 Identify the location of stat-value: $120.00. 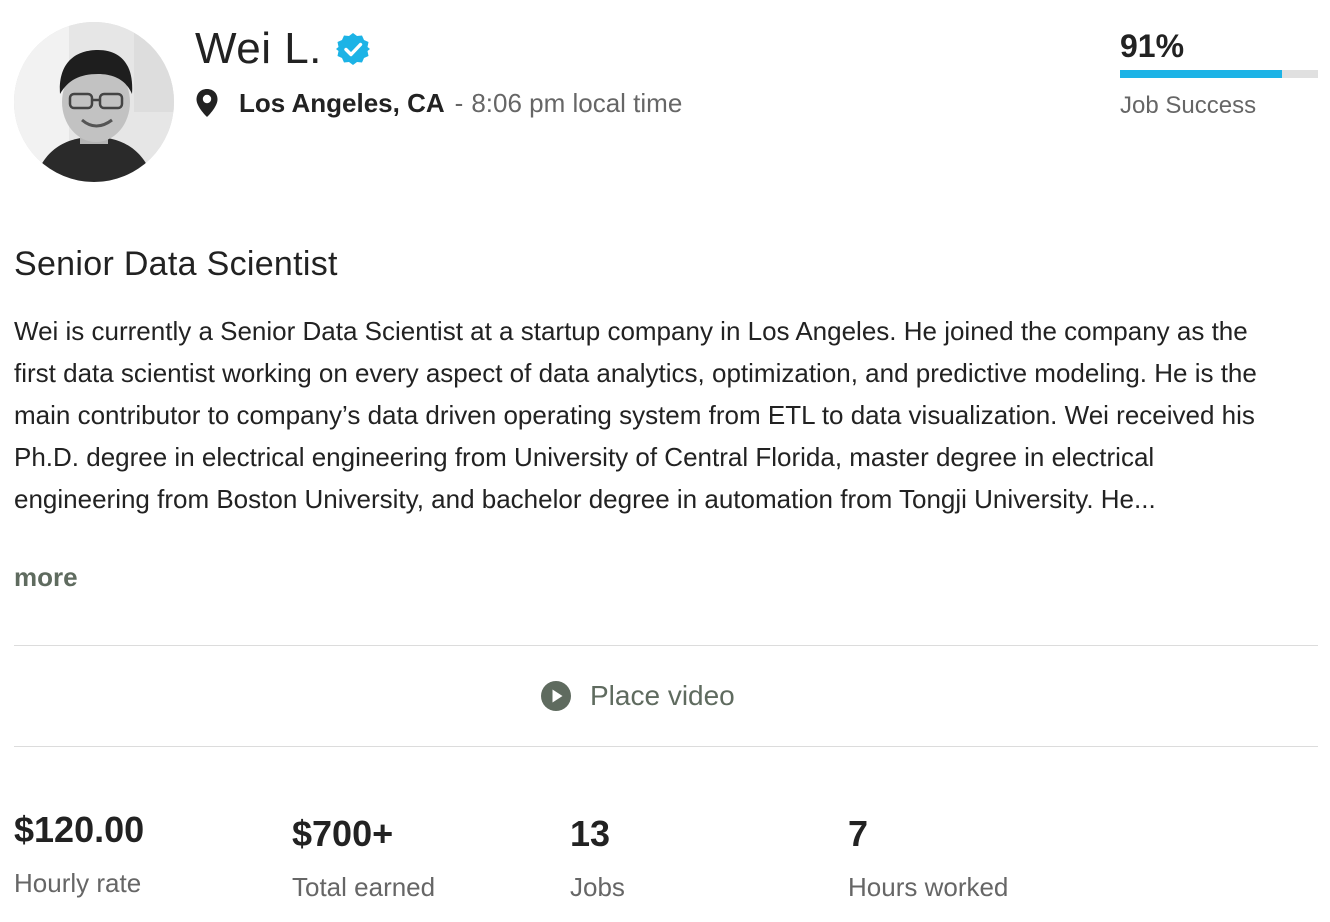
(79, 829).